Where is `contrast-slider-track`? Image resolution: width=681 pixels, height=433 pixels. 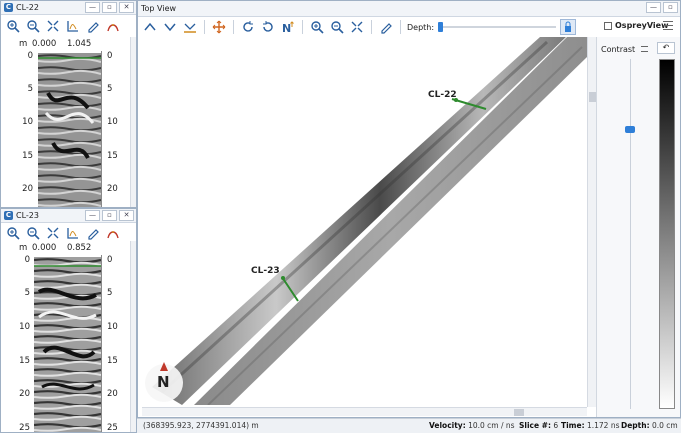
contrast-slider-track is located at coordinates (630, 234).